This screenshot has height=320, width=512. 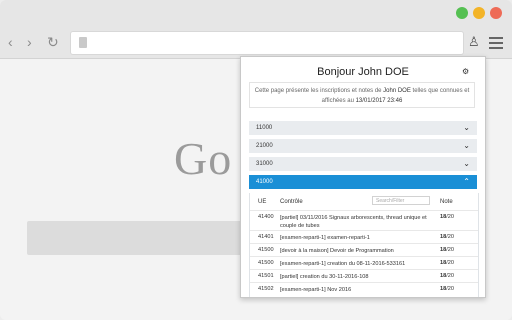 What do you see at coordinates (266, 276) in the screenshot?
I see `cell-ue: 41501` at bounding box center [266, 276].